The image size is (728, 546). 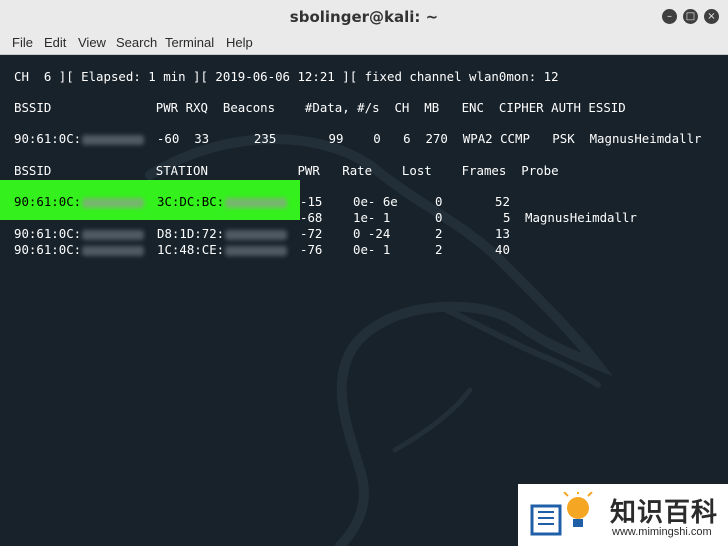 I want to click on station-pwr: -76, so click(x=311, y=249).